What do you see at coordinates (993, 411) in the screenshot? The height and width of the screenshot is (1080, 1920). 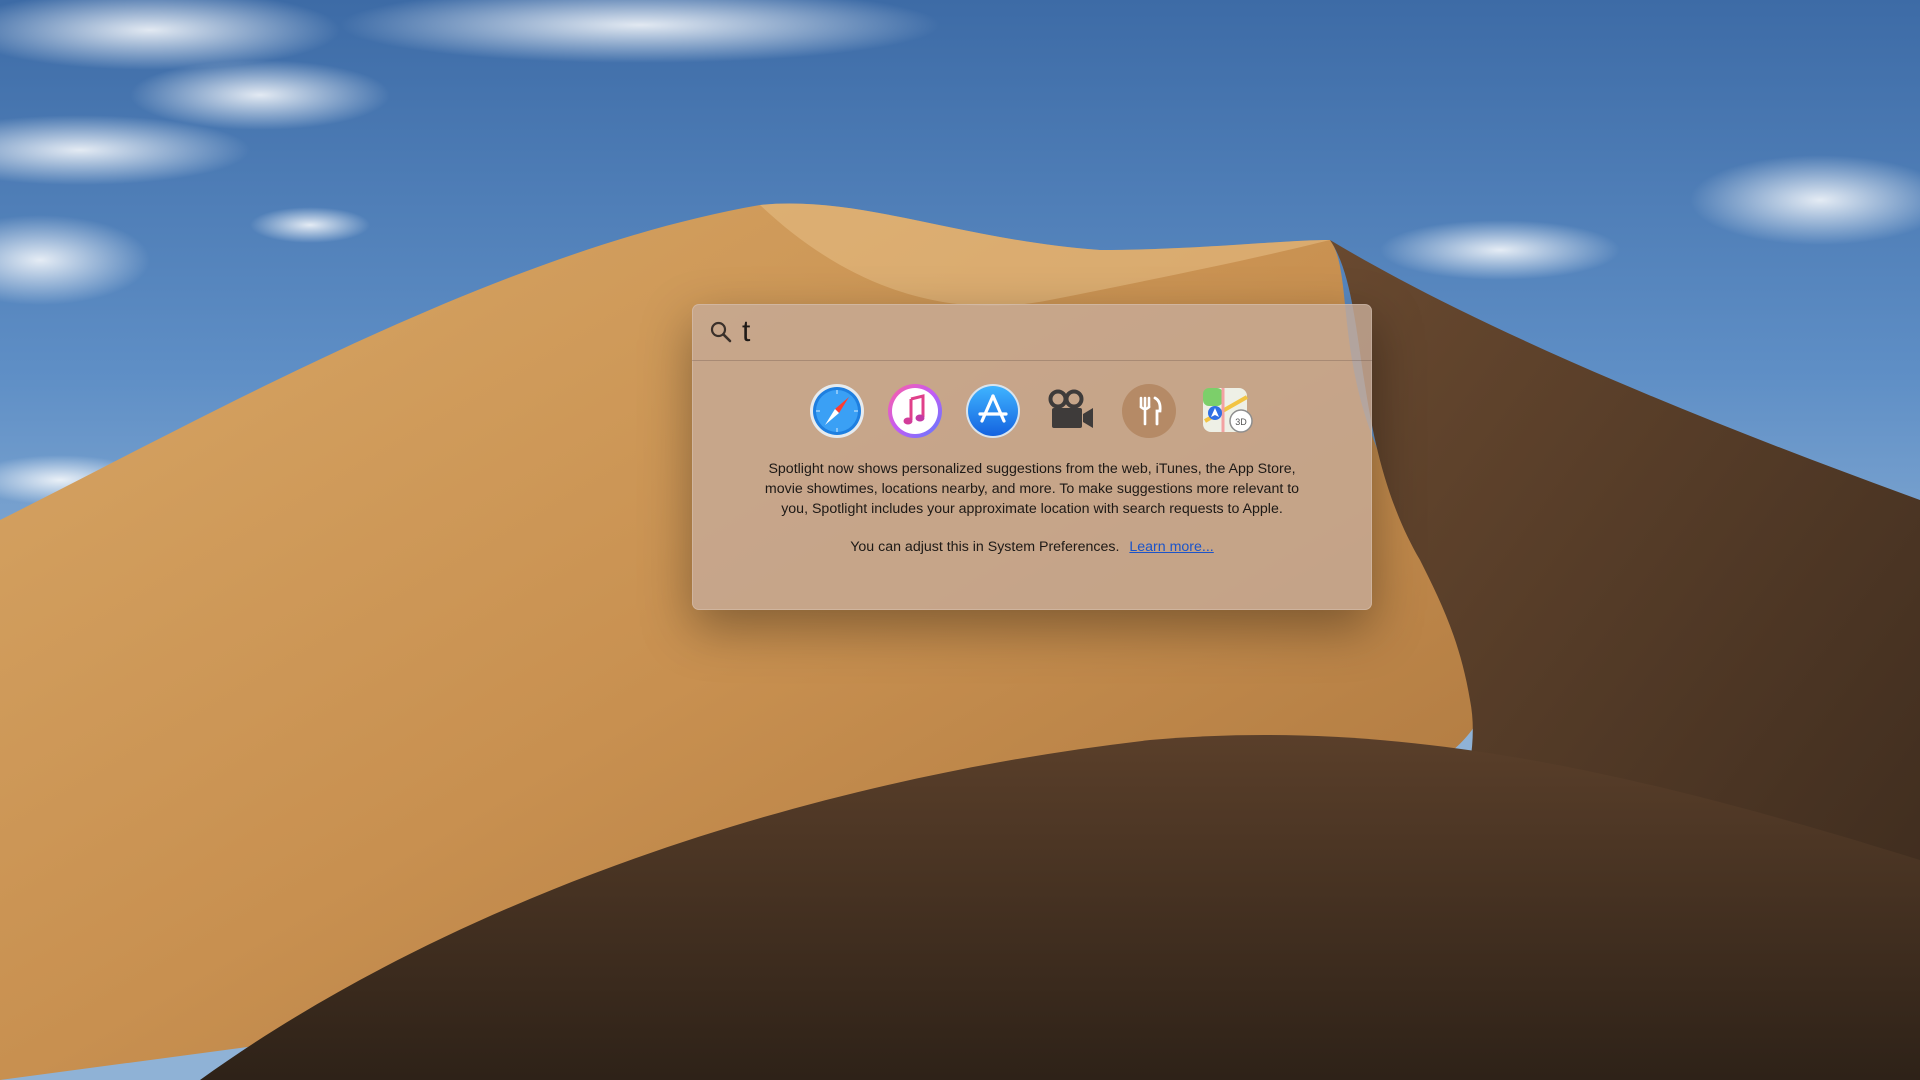 I see `app-store-icon` at bounding box center [993, 411].